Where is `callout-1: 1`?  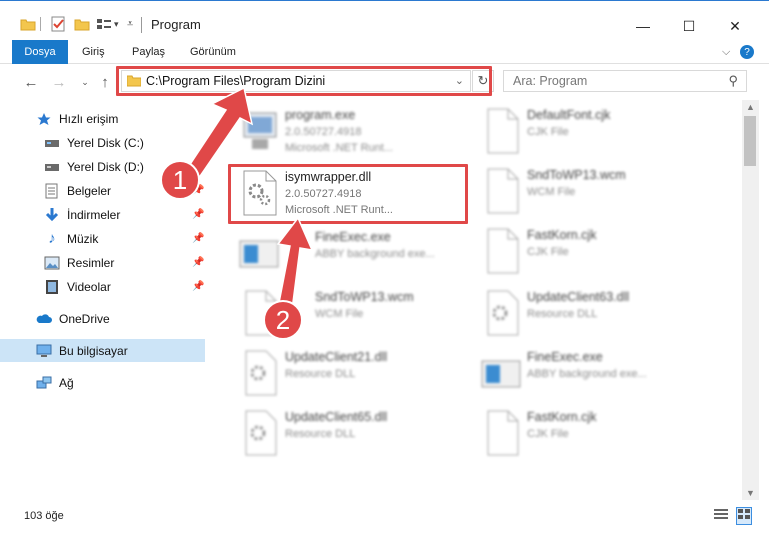 callout-1: 1 is located at coordinates (180, 180).